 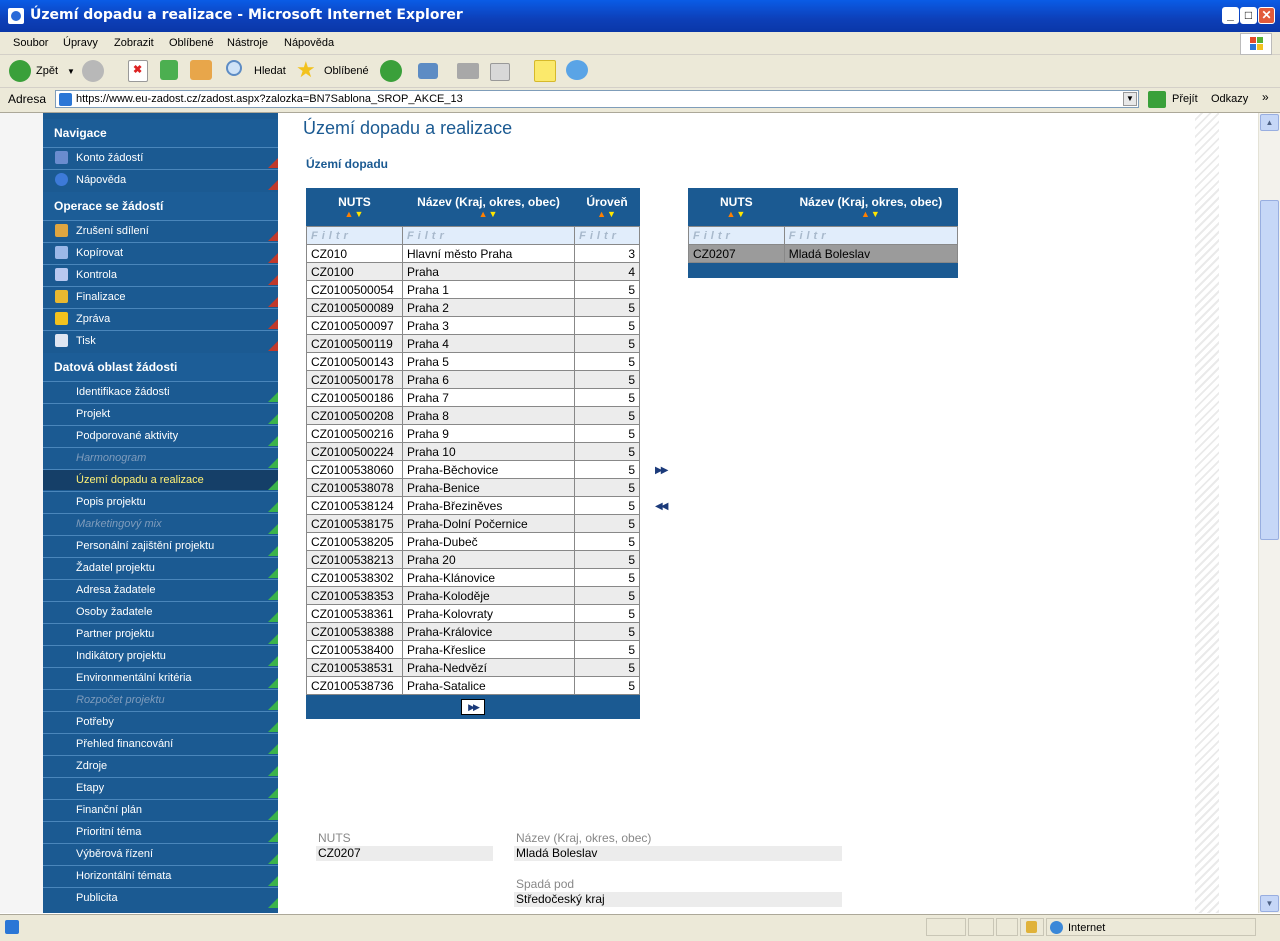 What do you see at coordinates (354, 649) in the screenshot?
I see `cell-nuts: CZ0100538400` at bounding box center [354, 649].